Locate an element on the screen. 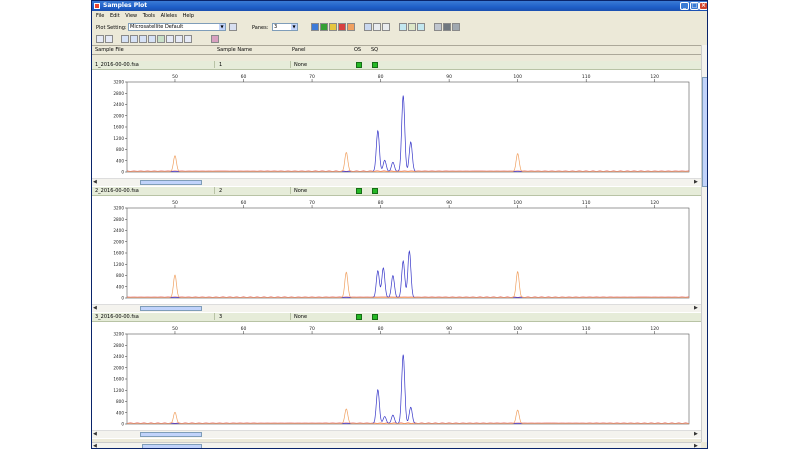  sample-file-value: 3_2016-00-00.fsa is located at coordinates (117, 317).